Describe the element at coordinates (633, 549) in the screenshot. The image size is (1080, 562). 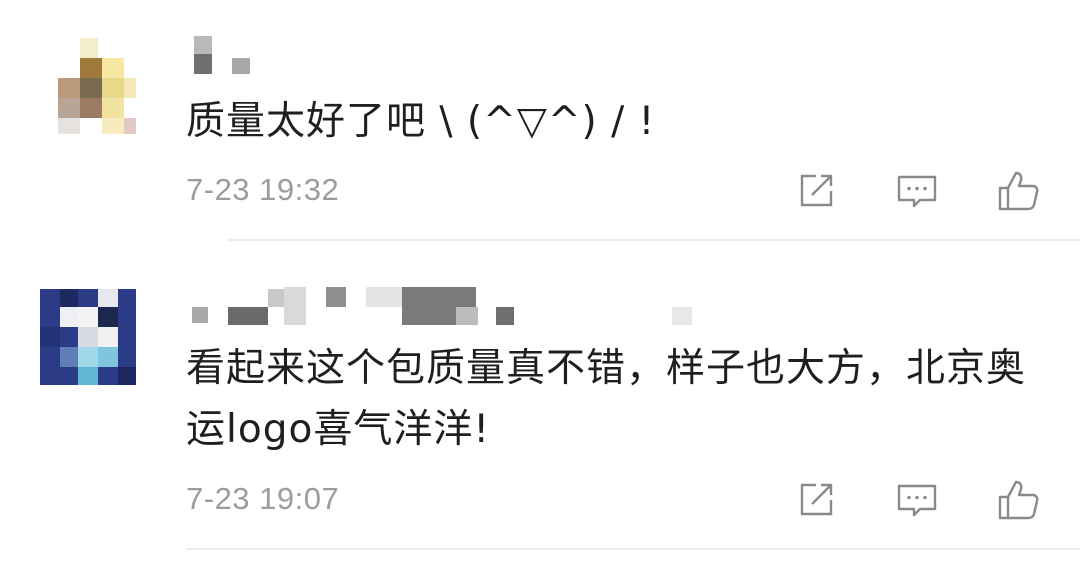
I see `divider` at that location.